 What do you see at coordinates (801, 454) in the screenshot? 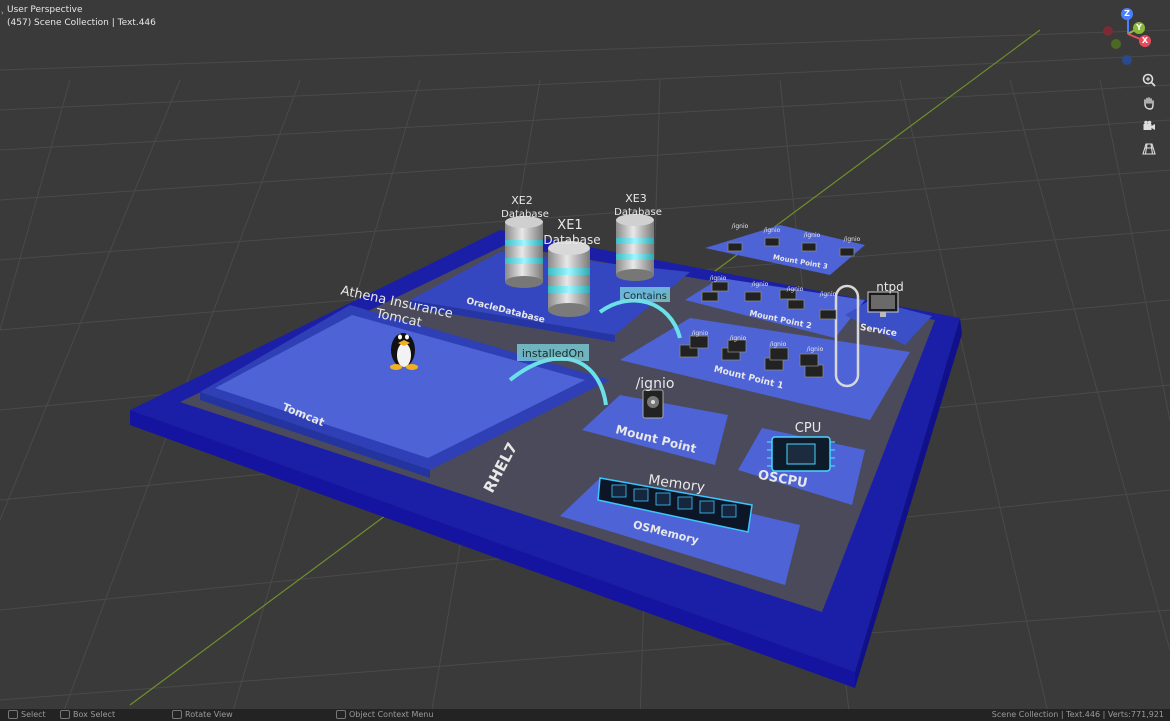
I see `cpu-chip-icon` at bounding box center [801, 454].